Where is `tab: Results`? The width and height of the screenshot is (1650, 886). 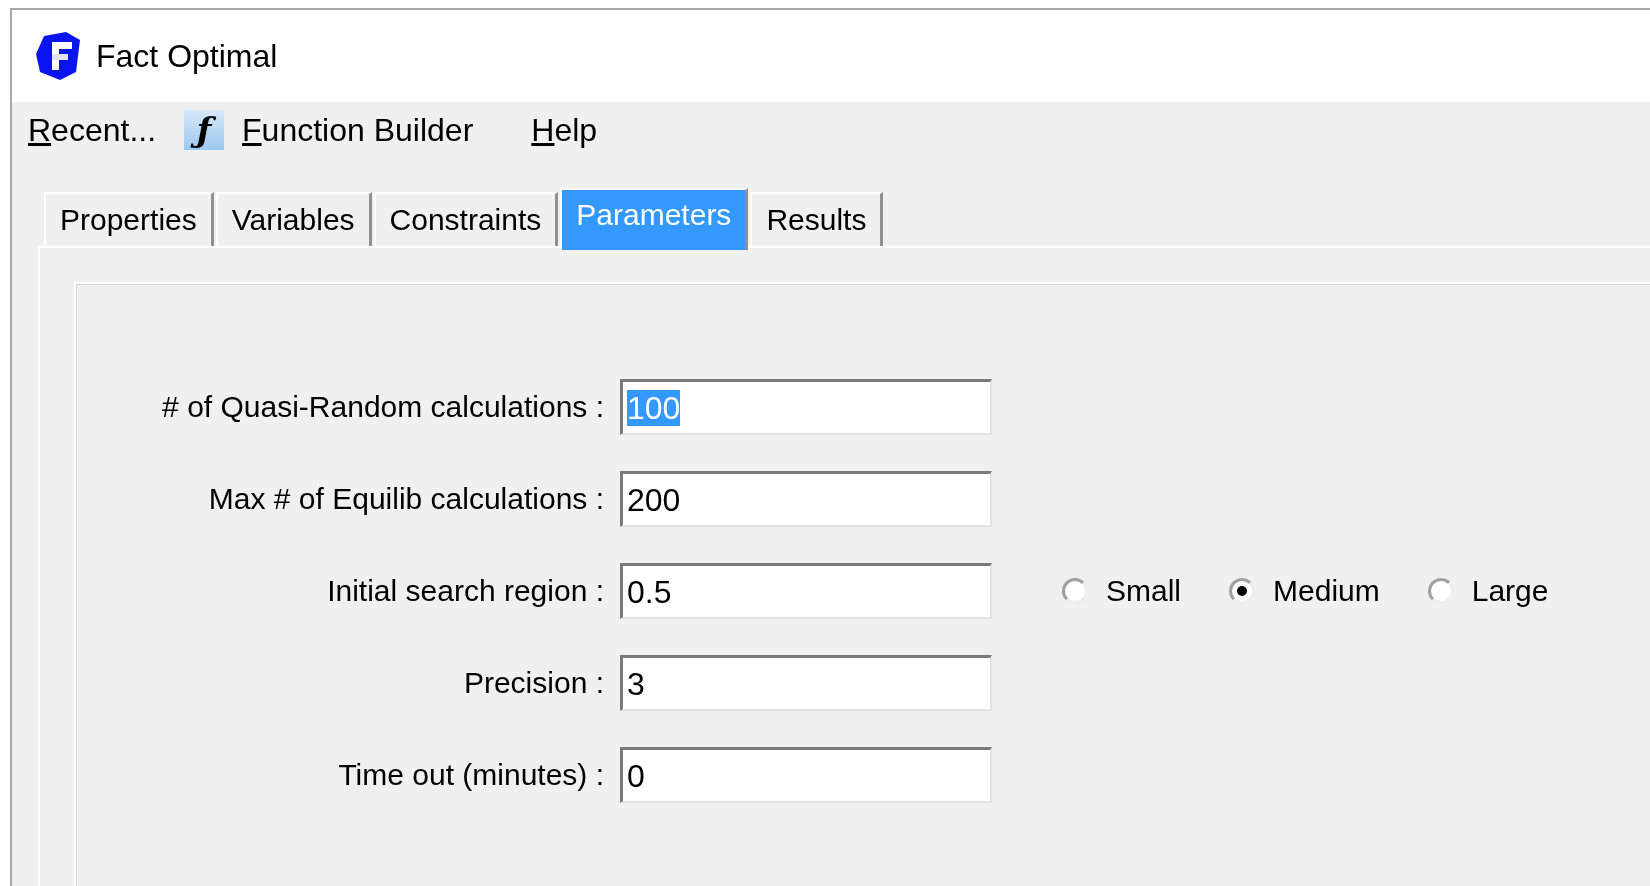
tab: Results is located at coordinates (817, 219).